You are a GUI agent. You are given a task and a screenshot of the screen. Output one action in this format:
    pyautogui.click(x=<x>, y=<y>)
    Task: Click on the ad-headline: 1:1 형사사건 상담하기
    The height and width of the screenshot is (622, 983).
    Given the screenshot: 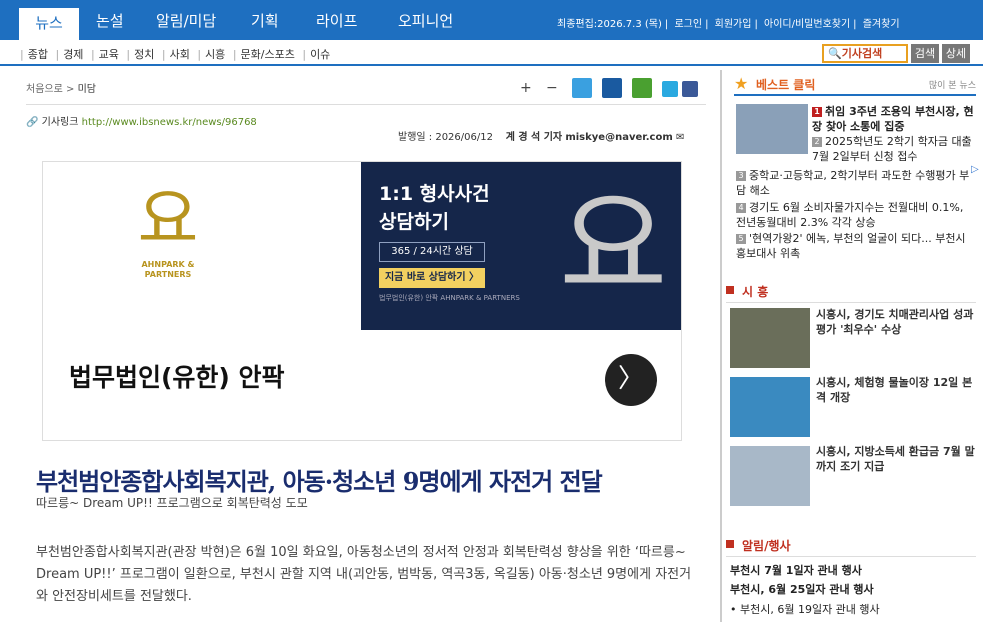 What is the action you would take?
    pyautogui.click(x=434, y=208)
    